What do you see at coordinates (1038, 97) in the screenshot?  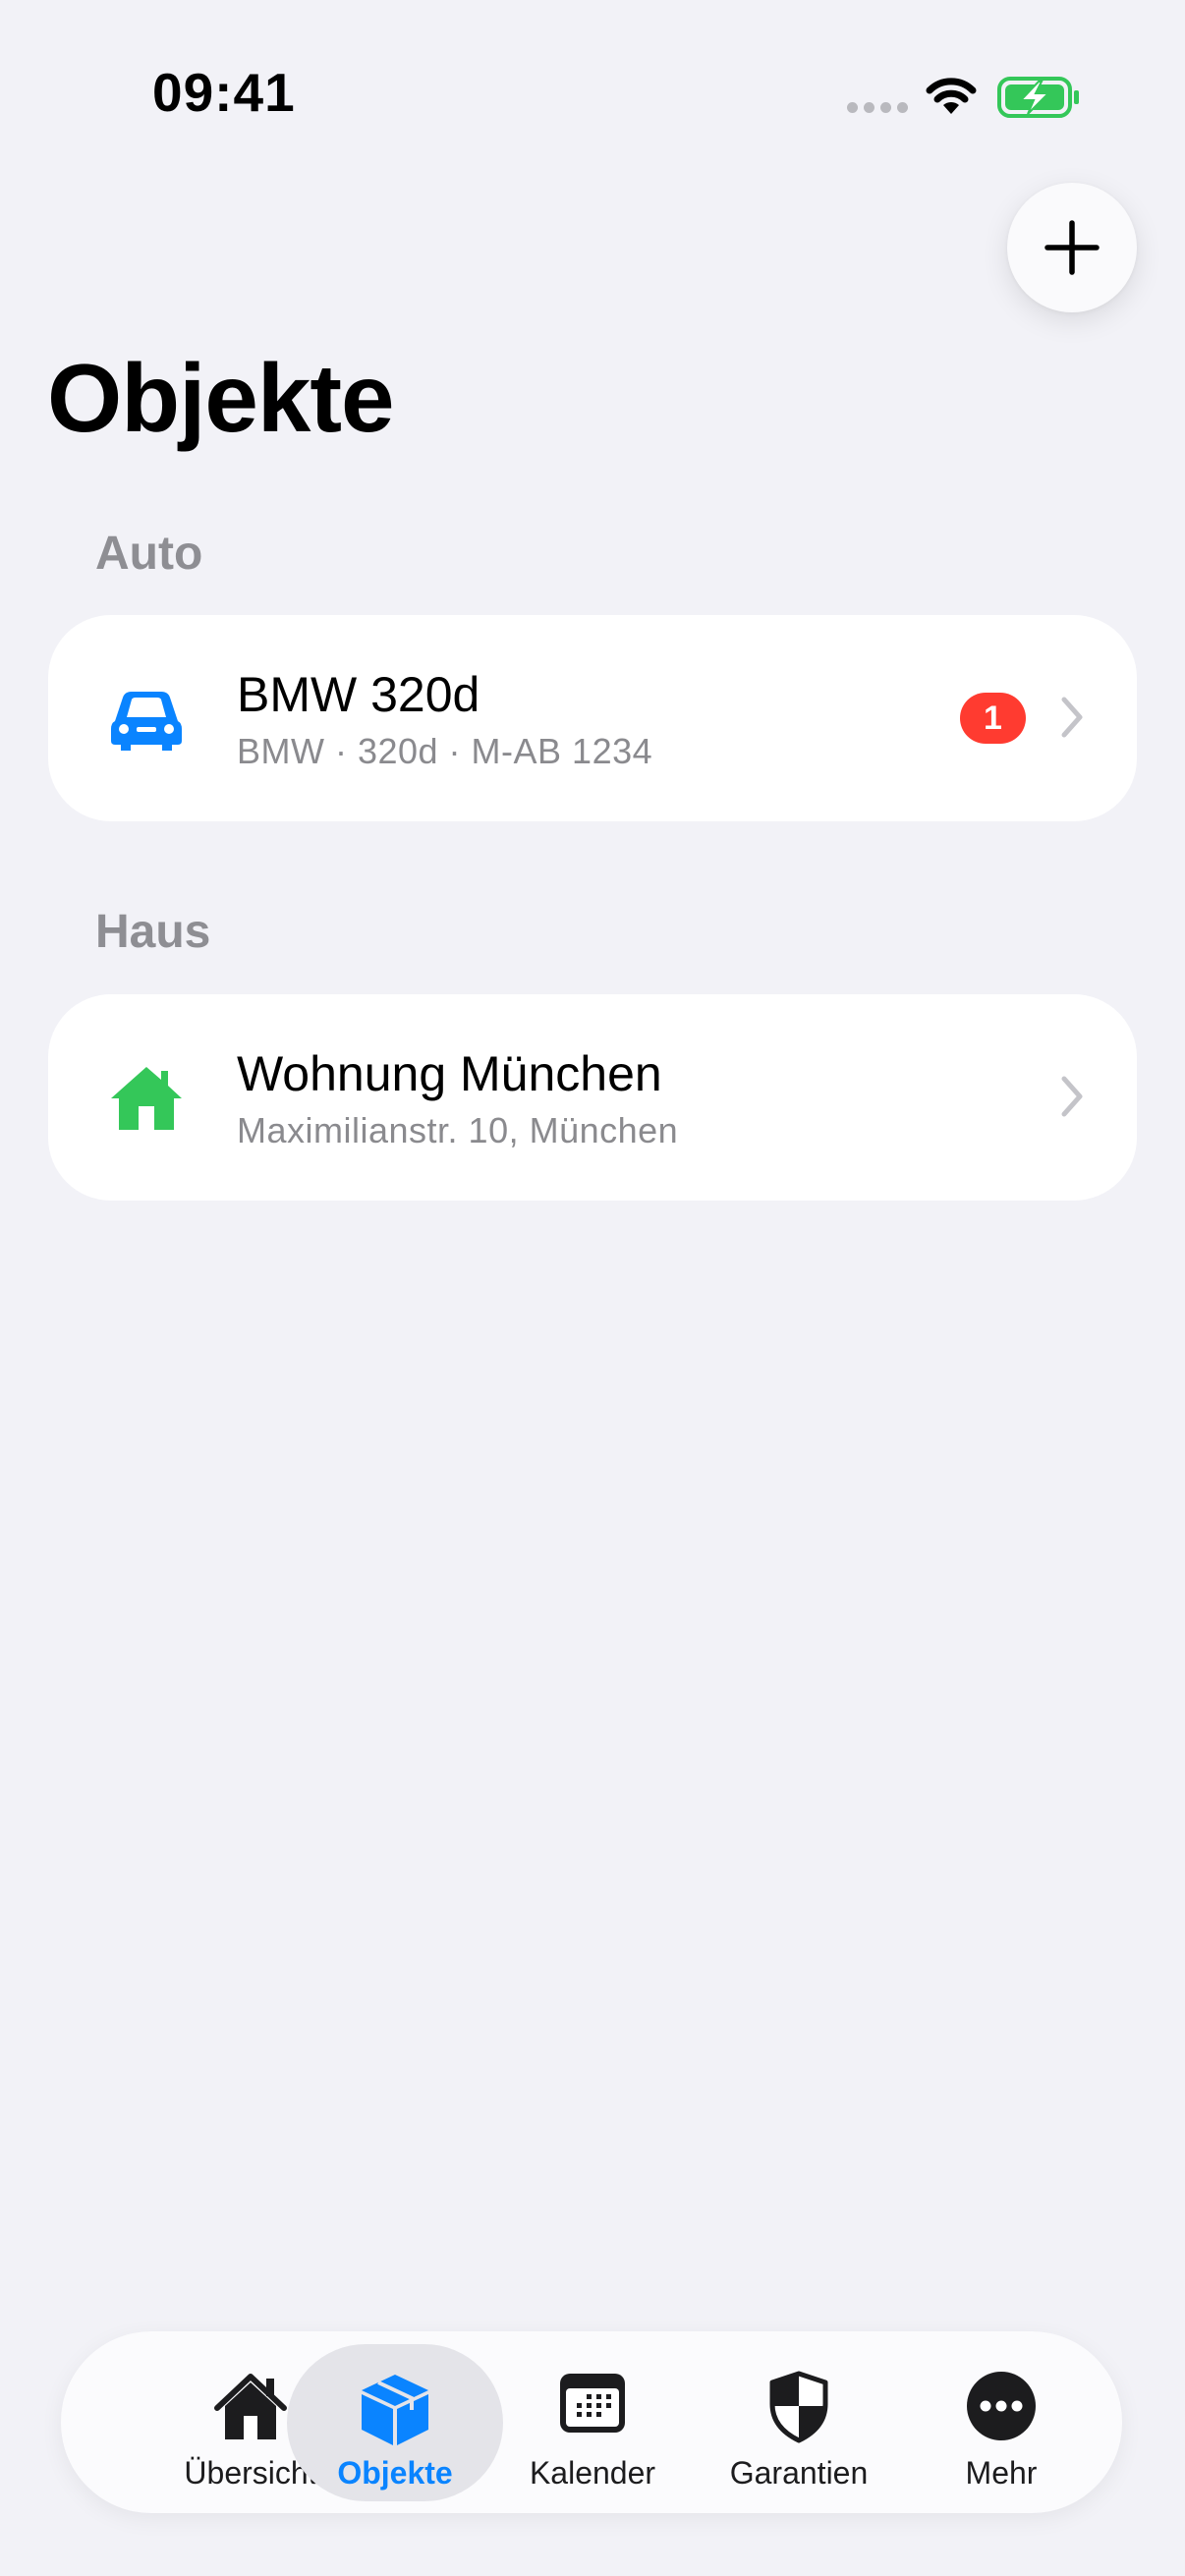 I see `battery-charging-icon` at bounding box center [1038, 97].